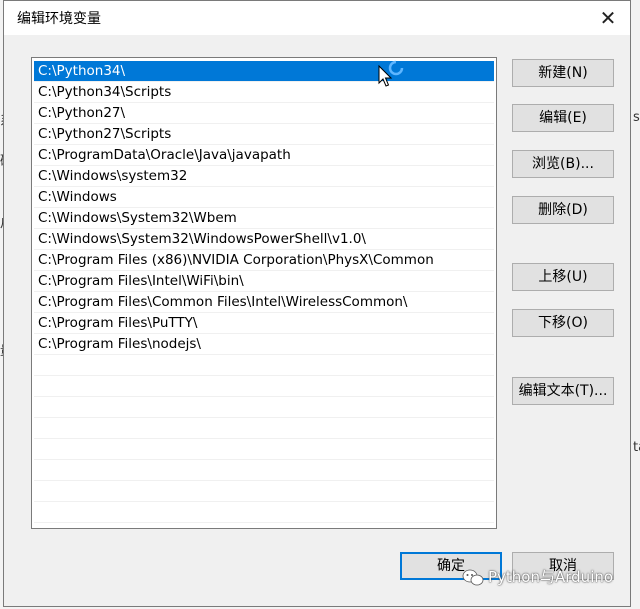 Image resolution: width=640 pixels, height=609 pixels. What do you see at coordinates (563, 210) in the screenshot?
I see `delete-button: 删除(D)` at bounding box center [563, 210].